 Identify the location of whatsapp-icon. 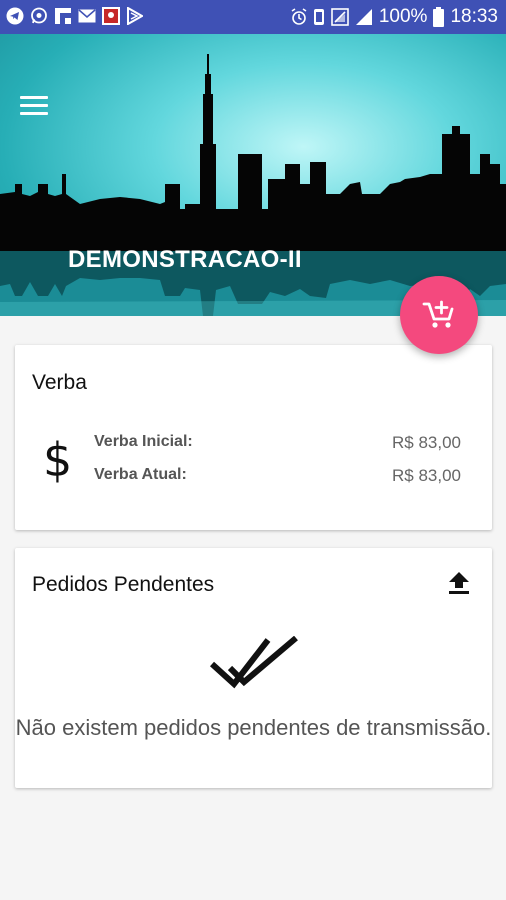
(39, 16).